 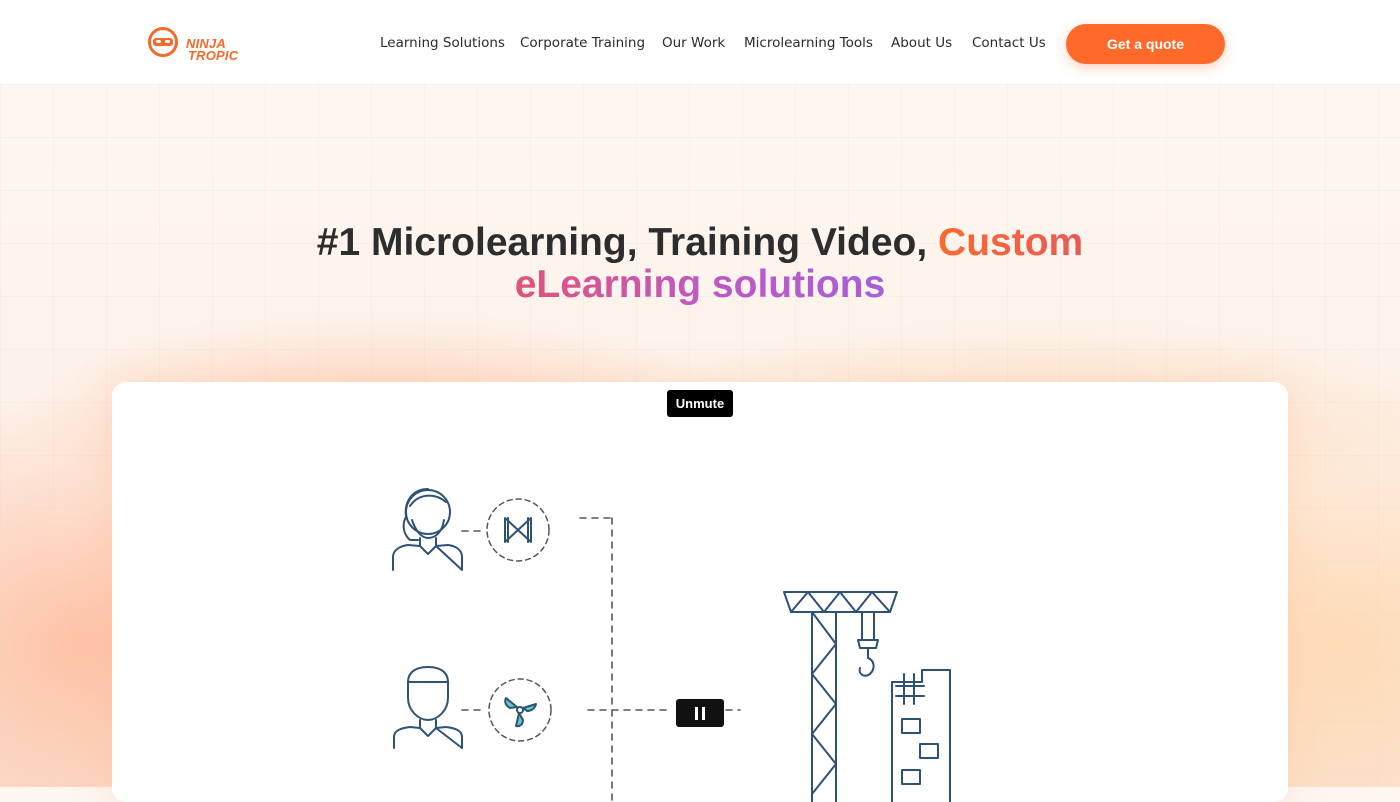 What do you see at coordinates (700, 284) in the screenshot?
I see `headline-text-gradient: eLearning solutions` at bounding box center [700, 284].